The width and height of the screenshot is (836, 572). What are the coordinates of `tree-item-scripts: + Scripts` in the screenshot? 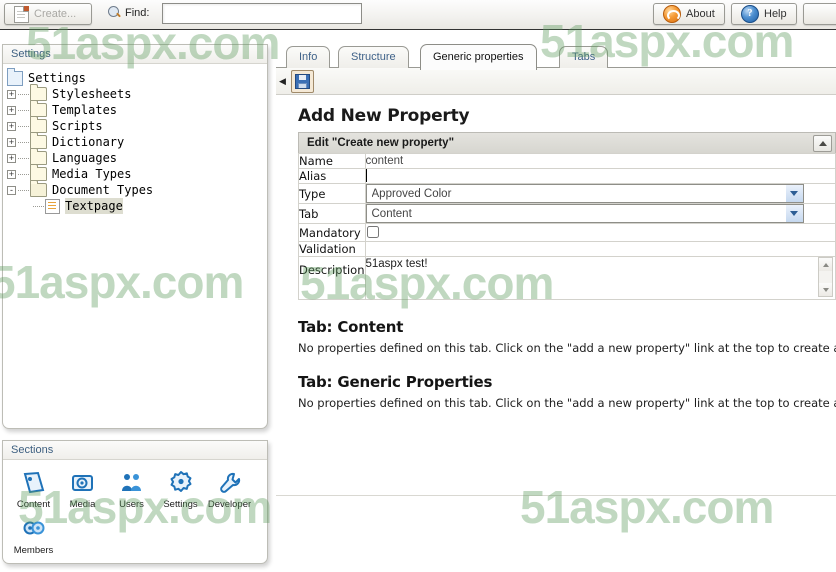 It's located at (137, 125).